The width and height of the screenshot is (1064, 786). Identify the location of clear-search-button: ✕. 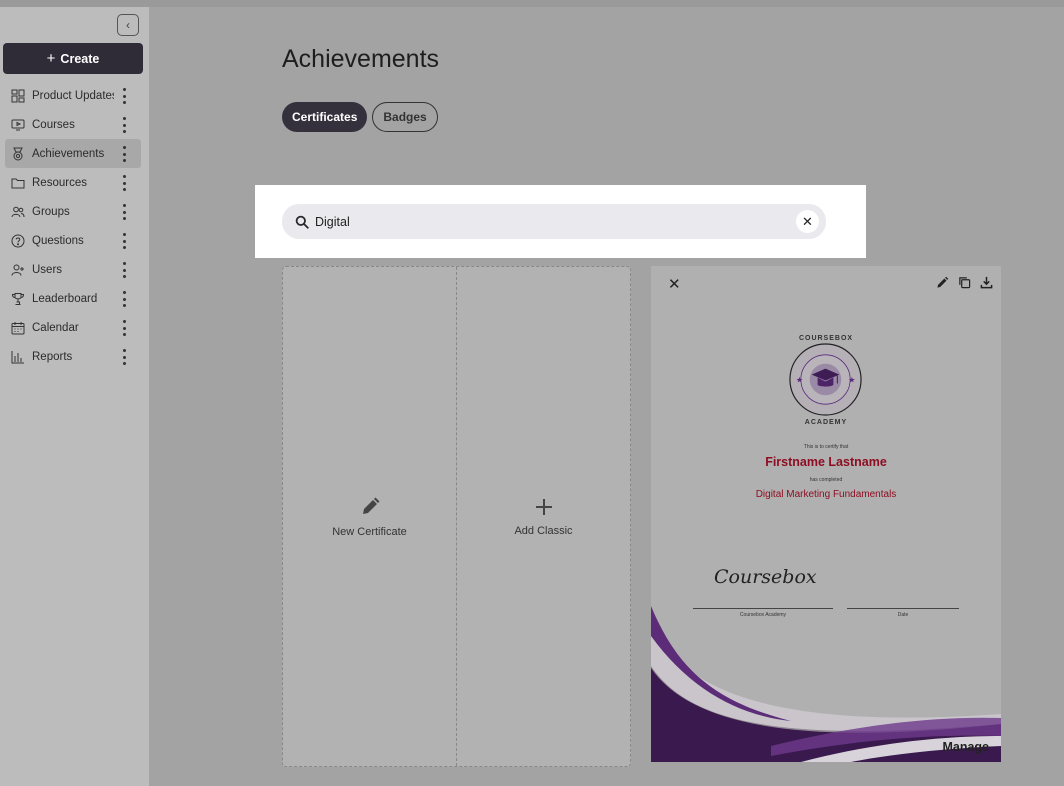
(807, 221).